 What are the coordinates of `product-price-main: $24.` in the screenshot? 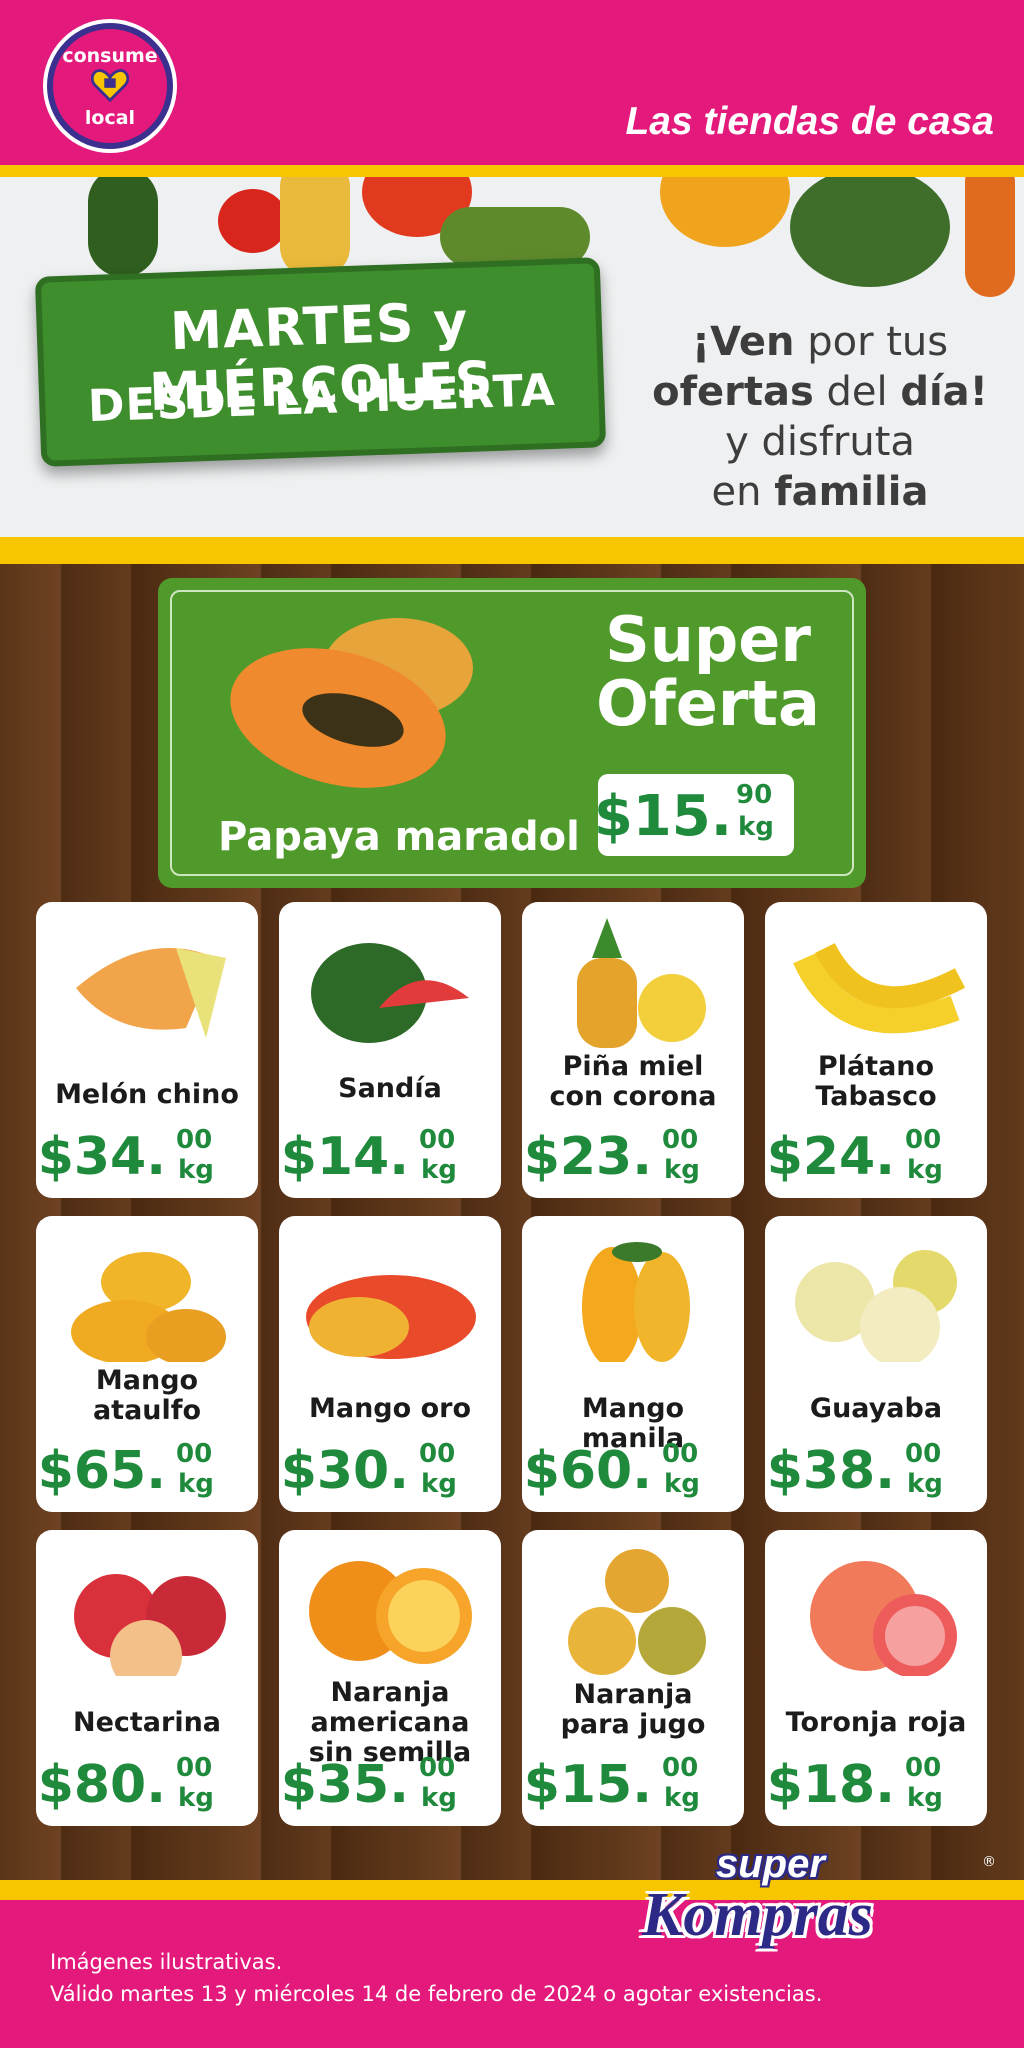 It's located at (830, 1157).